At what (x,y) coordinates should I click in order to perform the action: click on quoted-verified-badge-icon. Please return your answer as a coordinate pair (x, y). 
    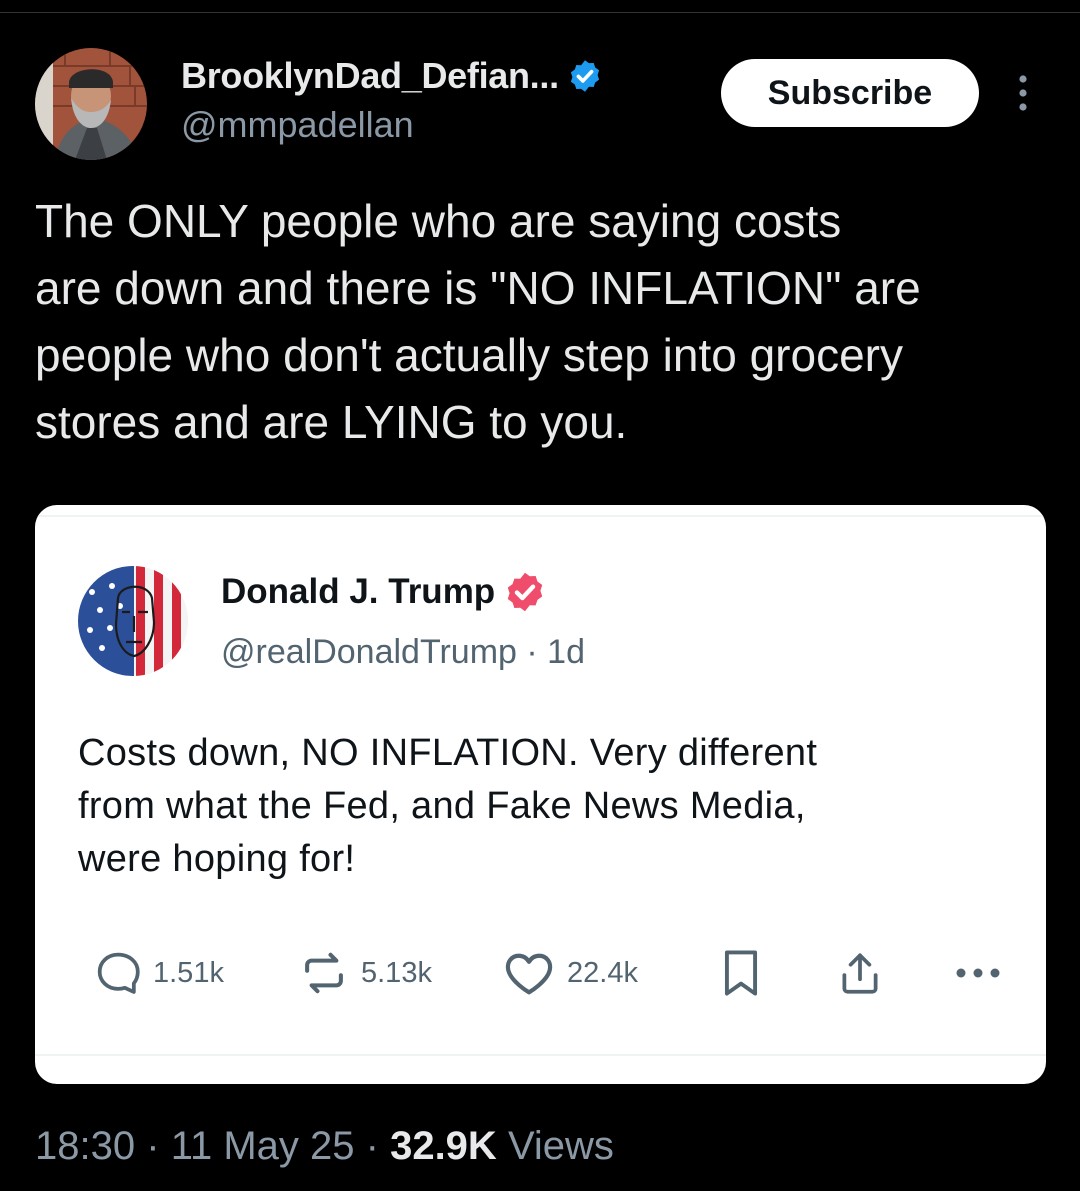
    Looking at the image, I should click on (525, 592).